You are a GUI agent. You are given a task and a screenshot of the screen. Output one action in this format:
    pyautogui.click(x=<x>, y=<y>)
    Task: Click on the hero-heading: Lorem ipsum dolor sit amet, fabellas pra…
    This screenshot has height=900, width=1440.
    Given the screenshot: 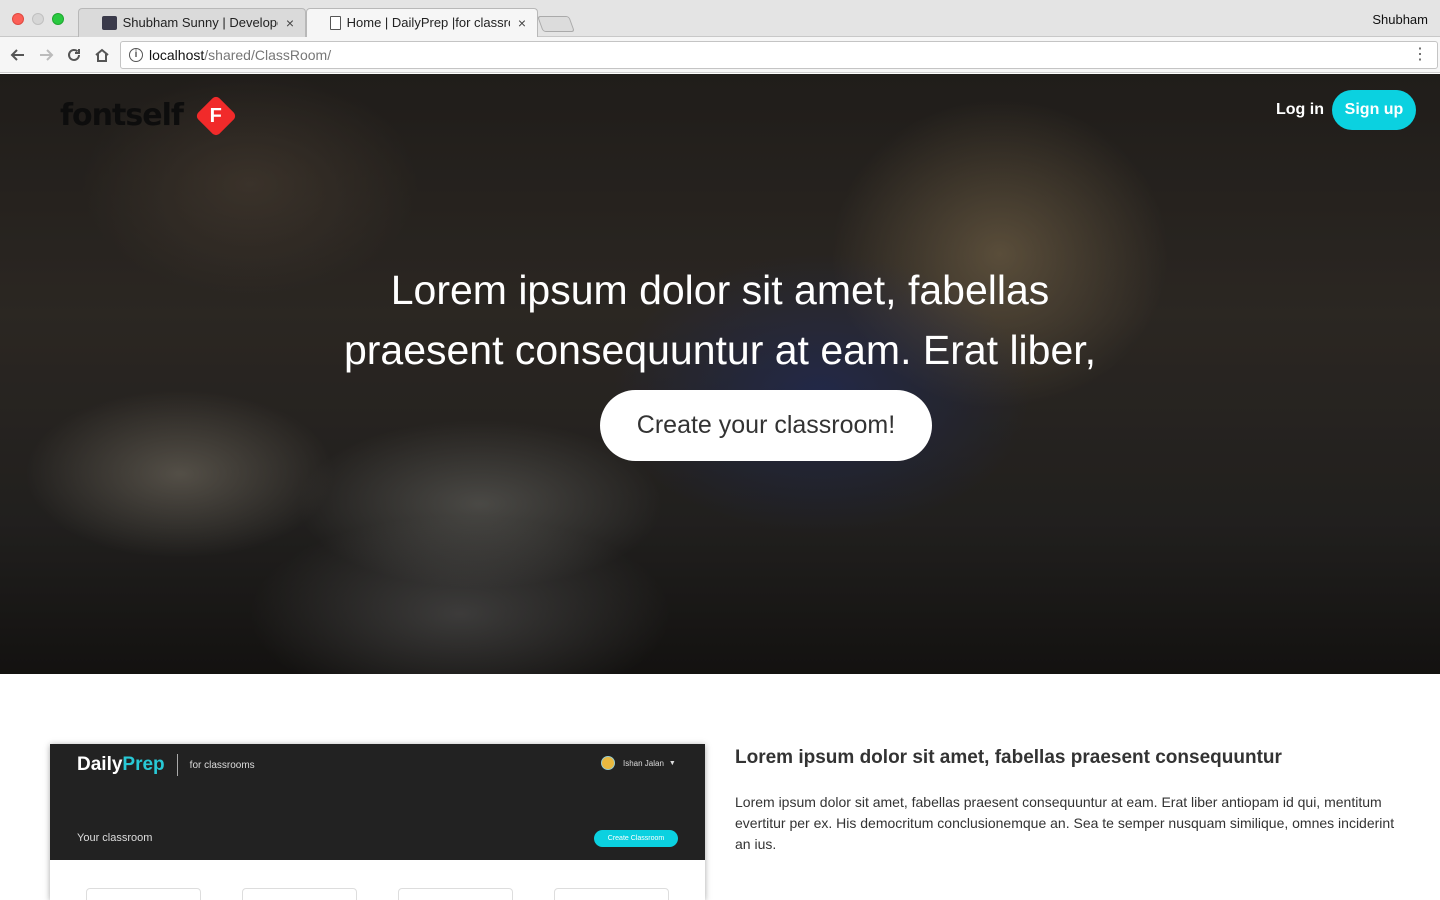 What is the action you would take?
    pyautogui.click(x=720, y=320)
    